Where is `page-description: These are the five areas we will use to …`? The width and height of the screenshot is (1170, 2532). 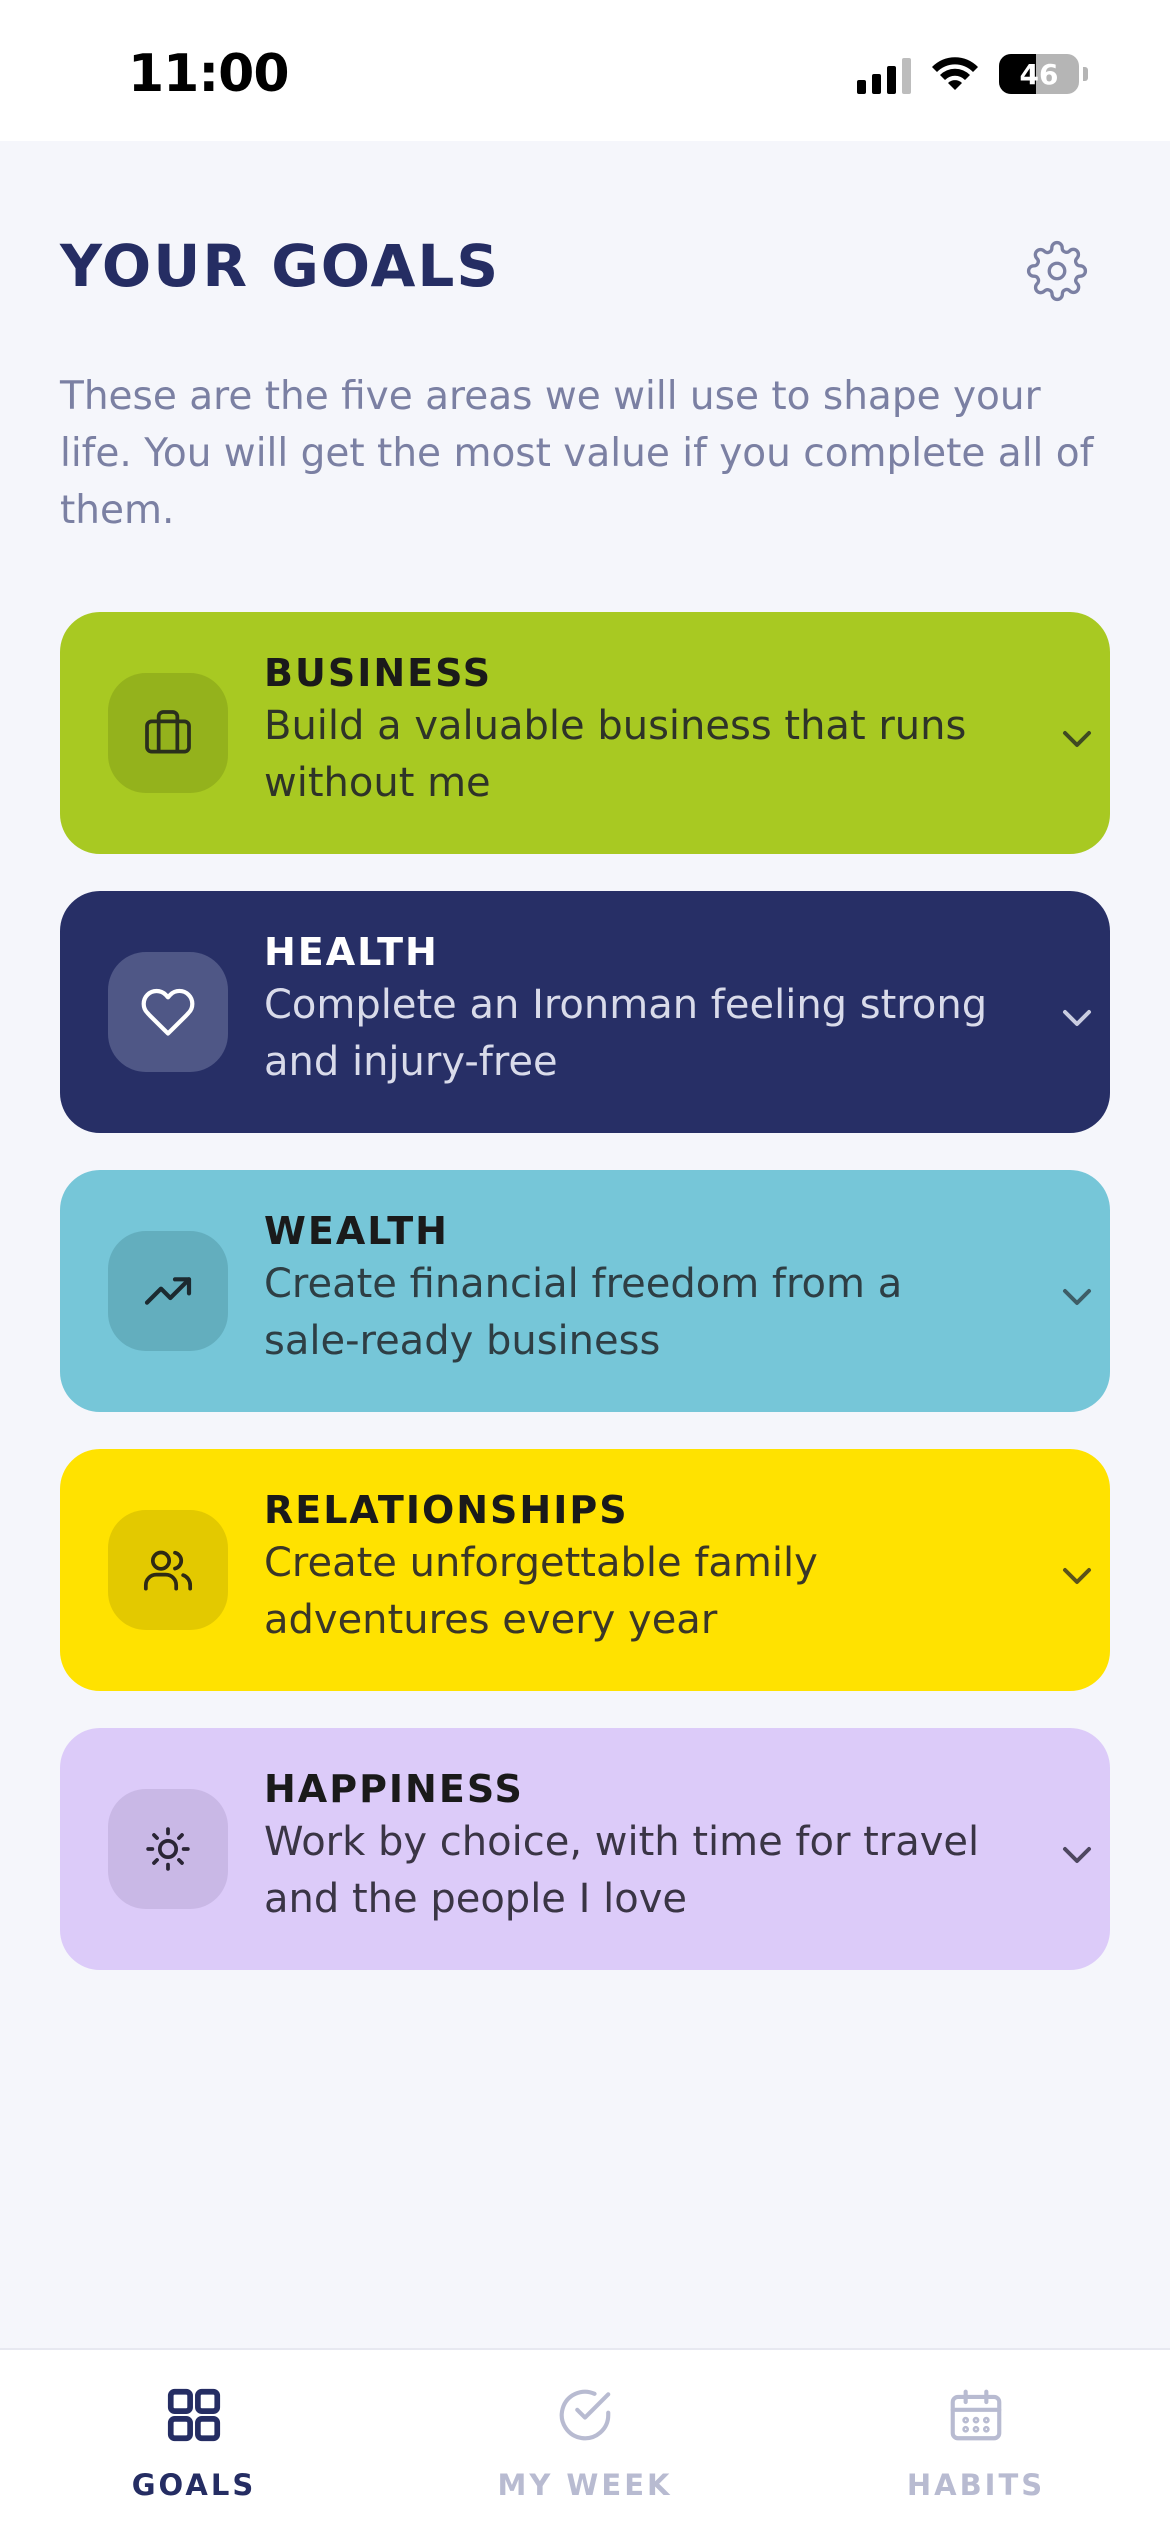 page-description: These are the five areas we will use to … is located at coordinates (577, 453).